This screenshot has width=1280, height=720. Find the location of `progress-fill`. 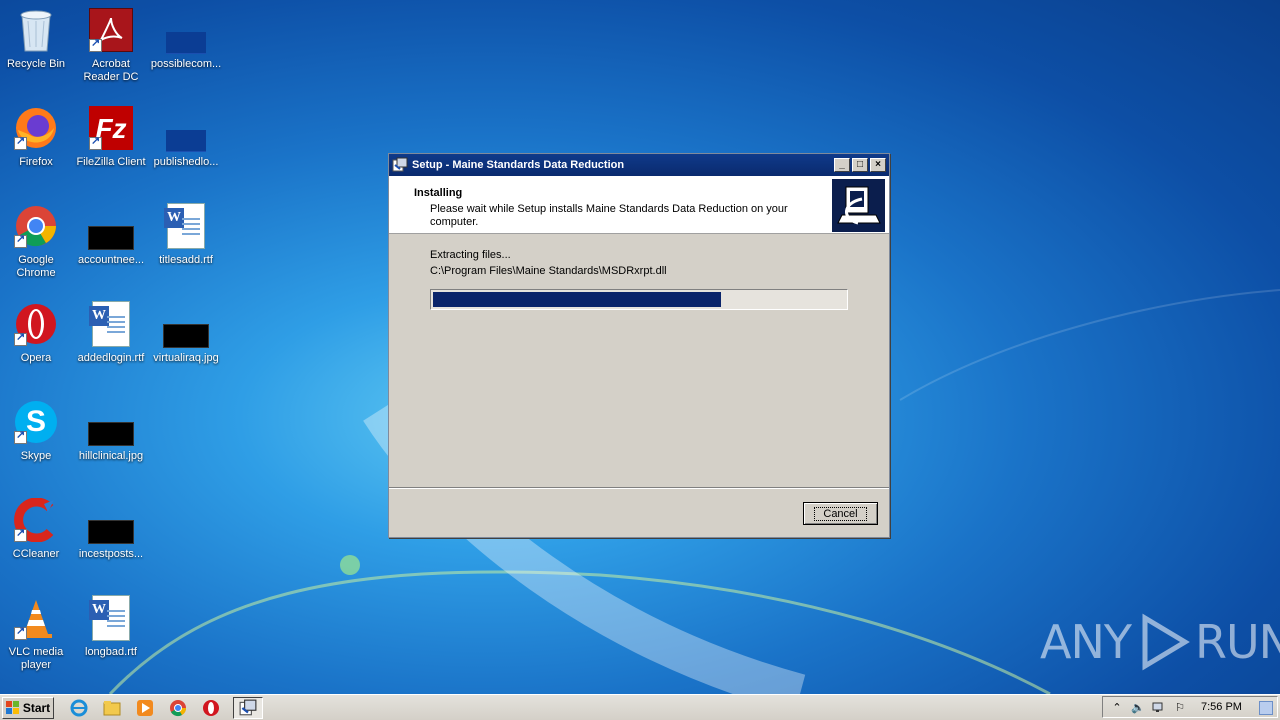

progress-fill is located at coordinates (577, 299).